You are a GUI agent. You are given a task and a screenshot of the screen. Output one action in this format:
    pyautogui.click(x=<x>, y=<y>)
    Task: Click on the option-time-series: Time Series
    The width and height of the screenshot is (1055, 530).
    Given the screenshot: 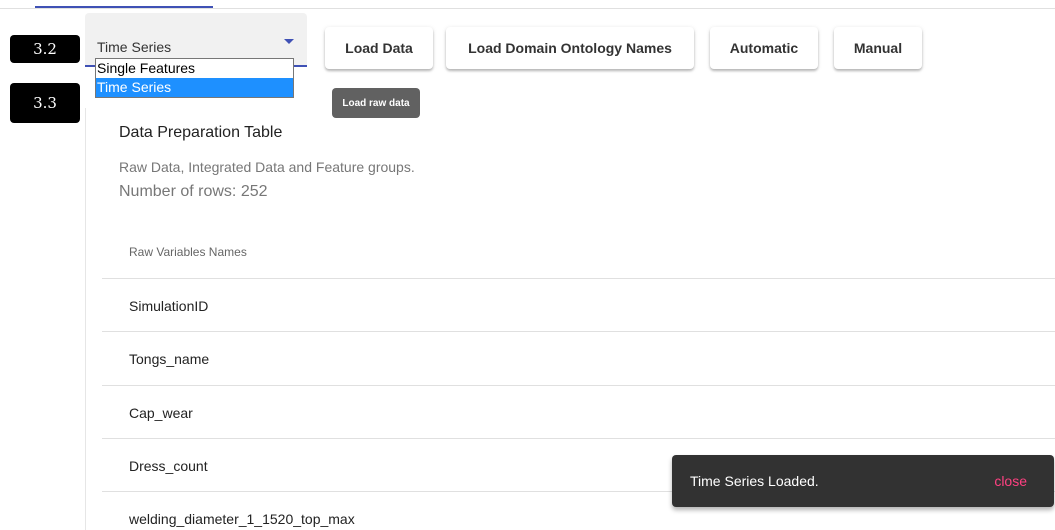 What is the action you would take?
    pyautogui.click(x=194, y=87)
    